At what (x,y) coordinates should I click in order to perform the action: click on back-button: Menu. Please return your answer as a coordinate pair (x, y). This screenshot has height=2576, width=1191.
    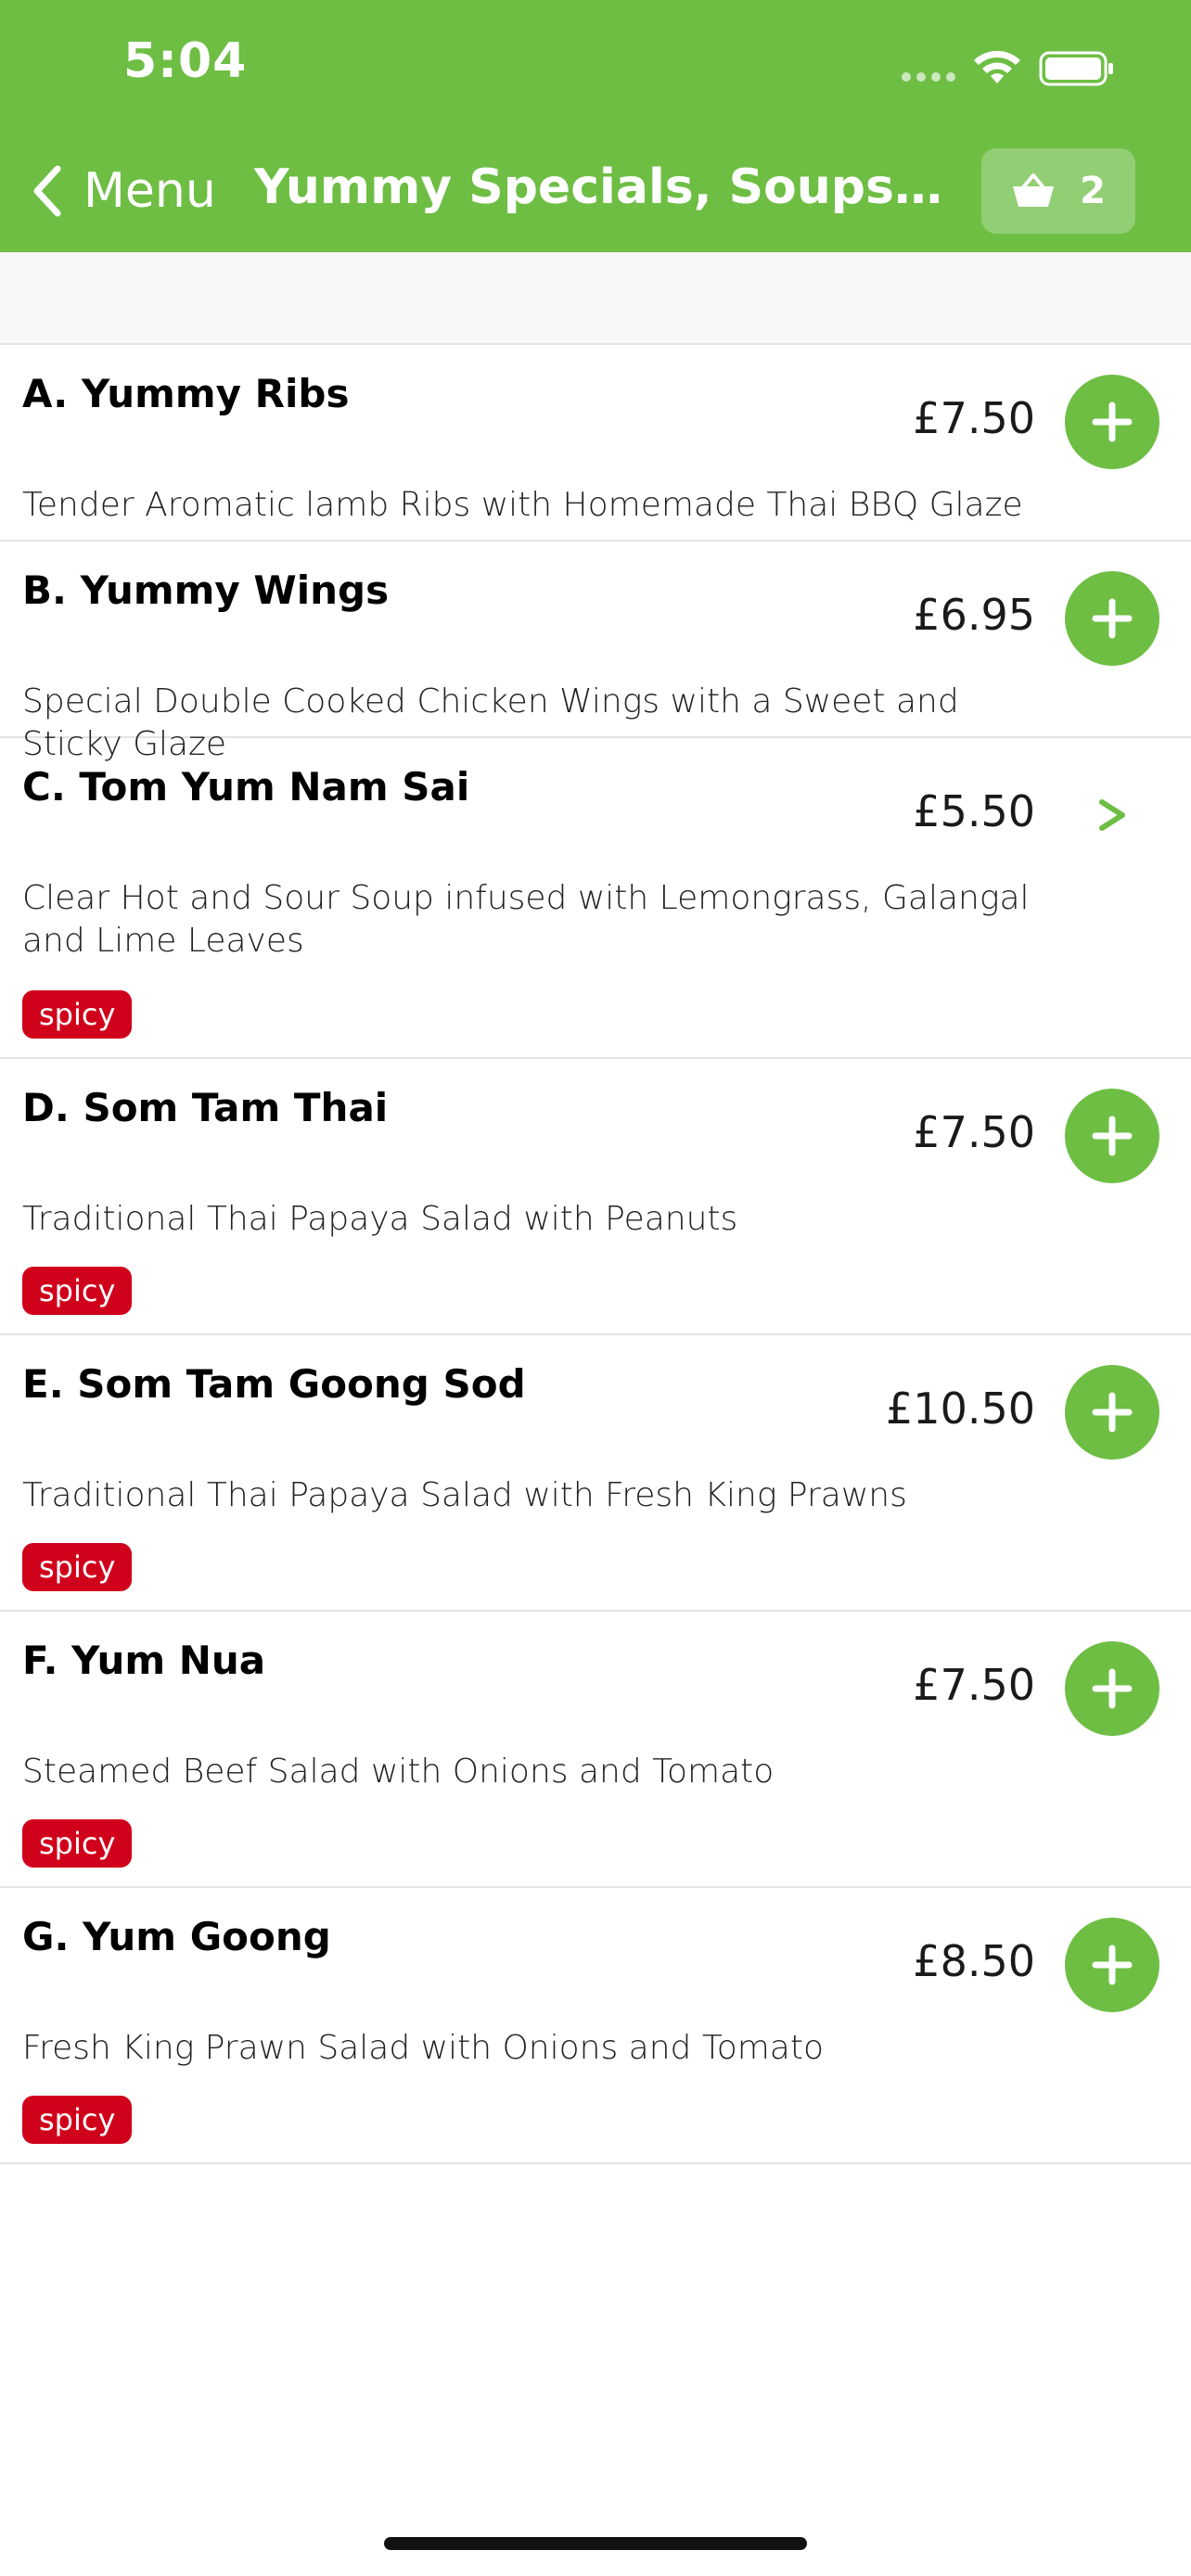
    Looking at the image, I should click on (122, 191).